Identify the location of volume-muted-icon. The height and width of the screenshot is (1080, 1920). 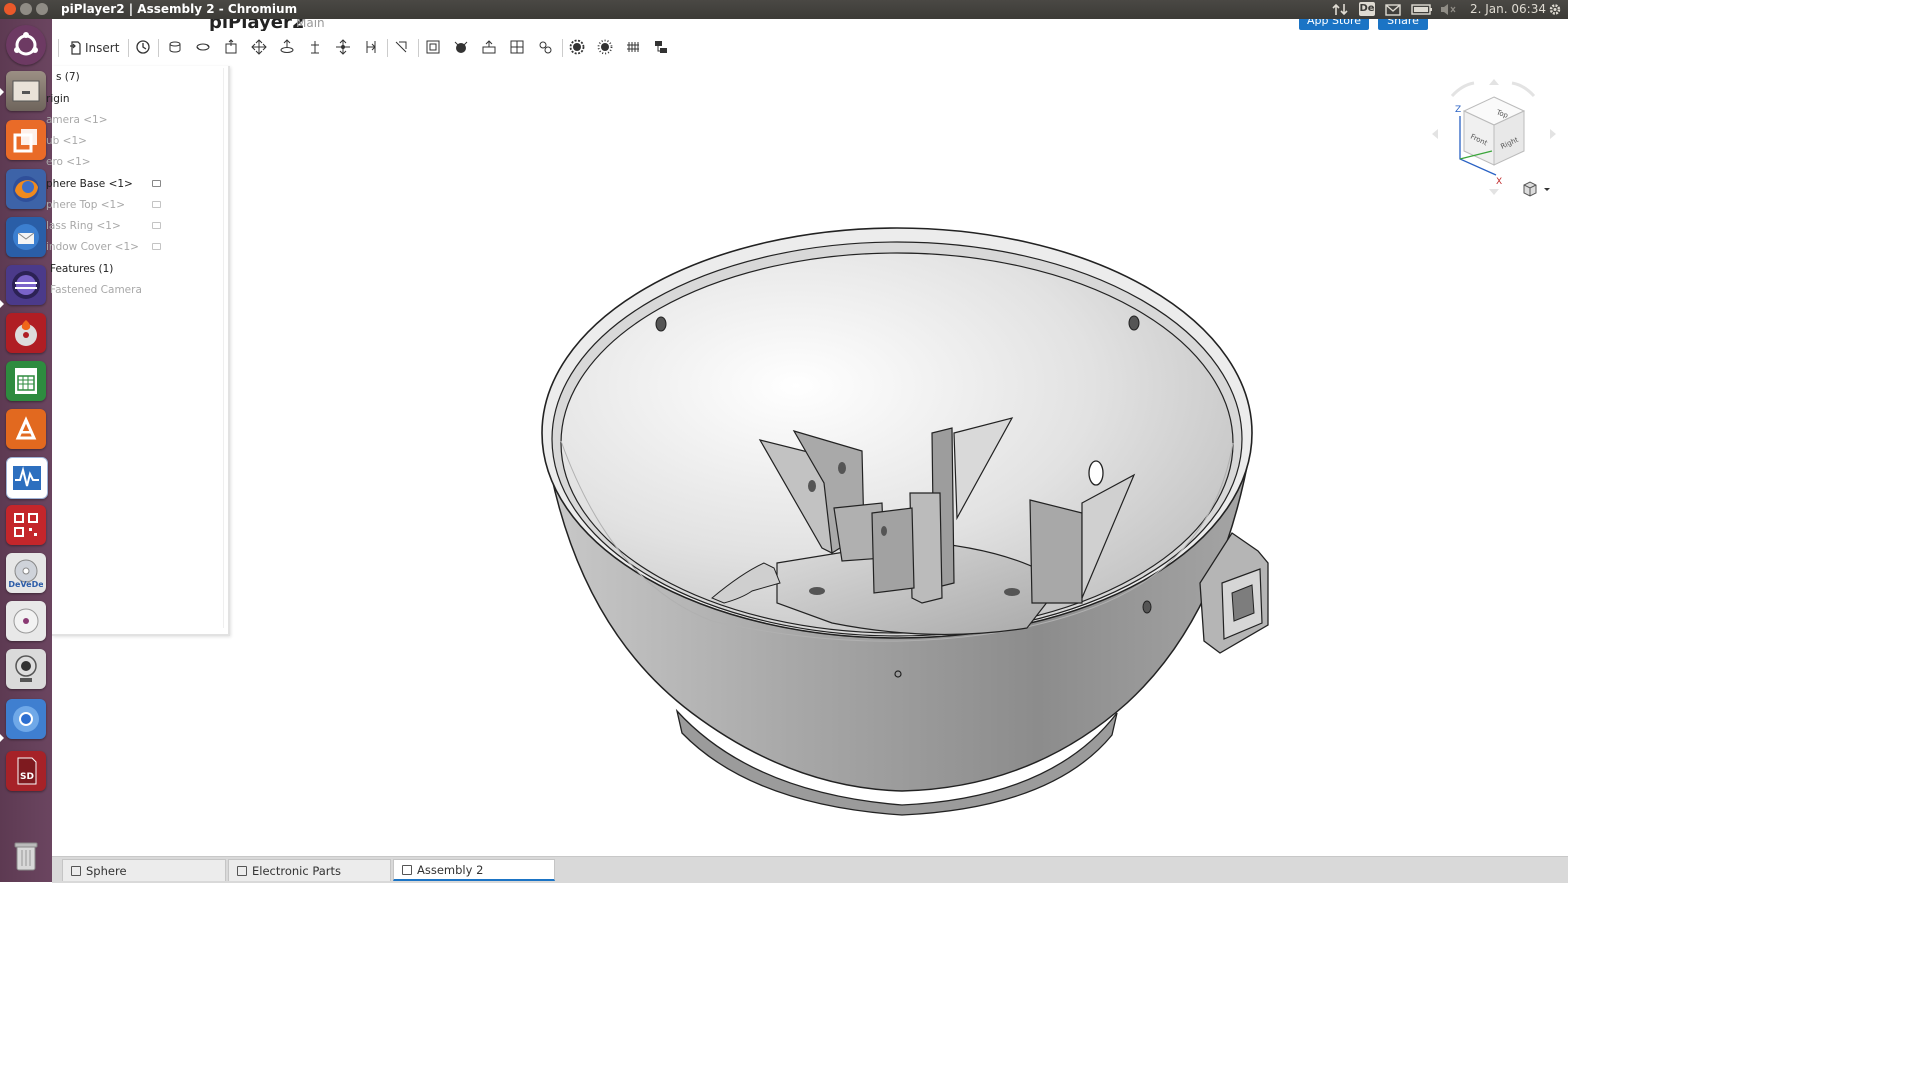
(1448, 9).